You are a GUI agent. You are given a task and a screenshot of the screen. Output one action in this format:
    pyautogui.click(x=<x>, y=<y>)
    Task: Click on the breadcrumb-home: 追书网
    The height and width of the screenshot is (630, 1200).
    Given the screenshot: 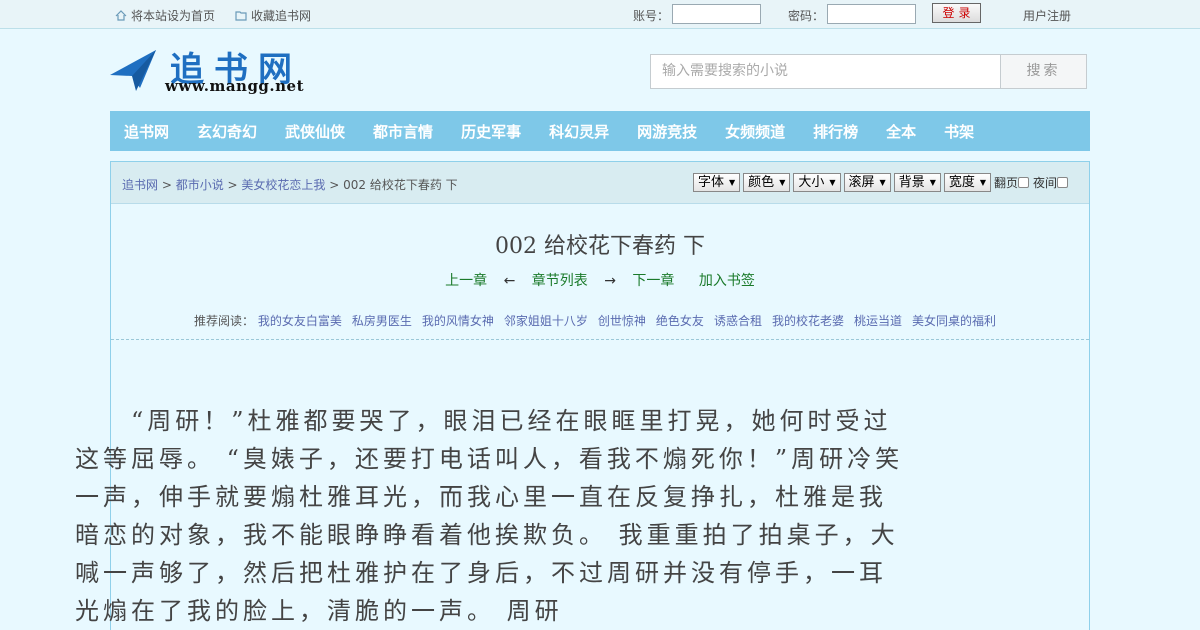 What is the action you would take?
    pyautogui.click(x=140, y=185)
    